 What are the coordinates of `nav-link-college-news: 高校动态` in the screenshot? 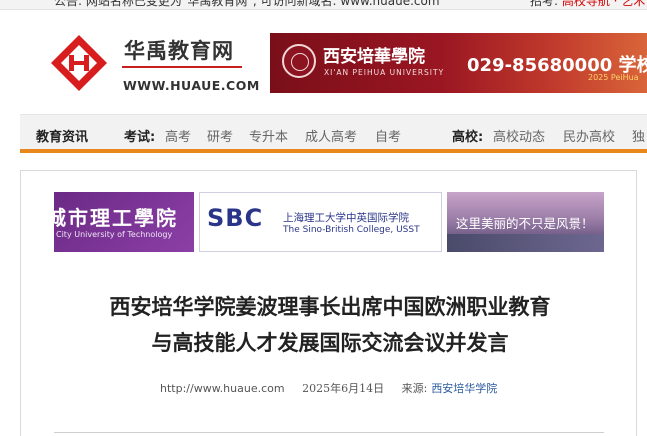 It's located at (519, 135).